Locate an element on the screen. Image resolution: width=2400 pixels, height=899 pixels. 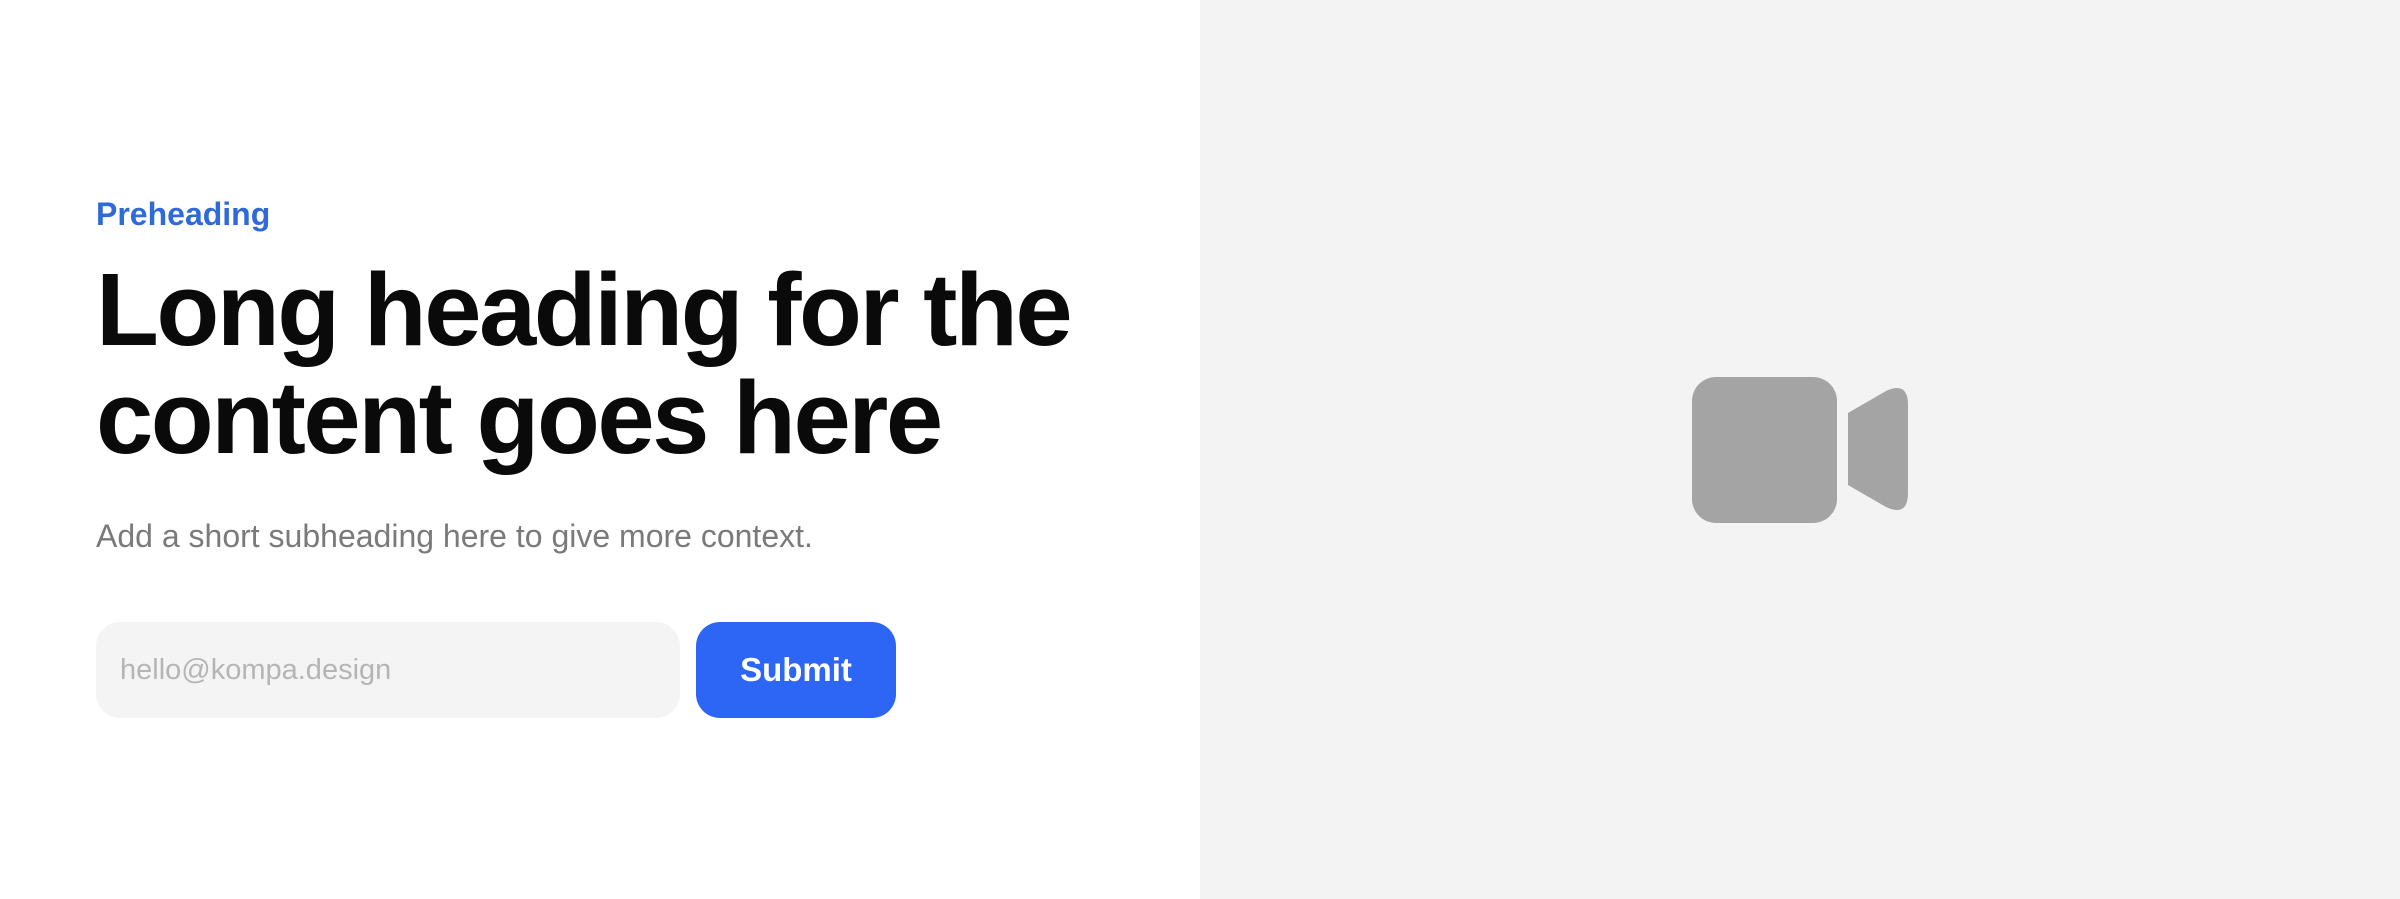
page-title: Long heading for the content goes here is located at coordinates (584, 363).